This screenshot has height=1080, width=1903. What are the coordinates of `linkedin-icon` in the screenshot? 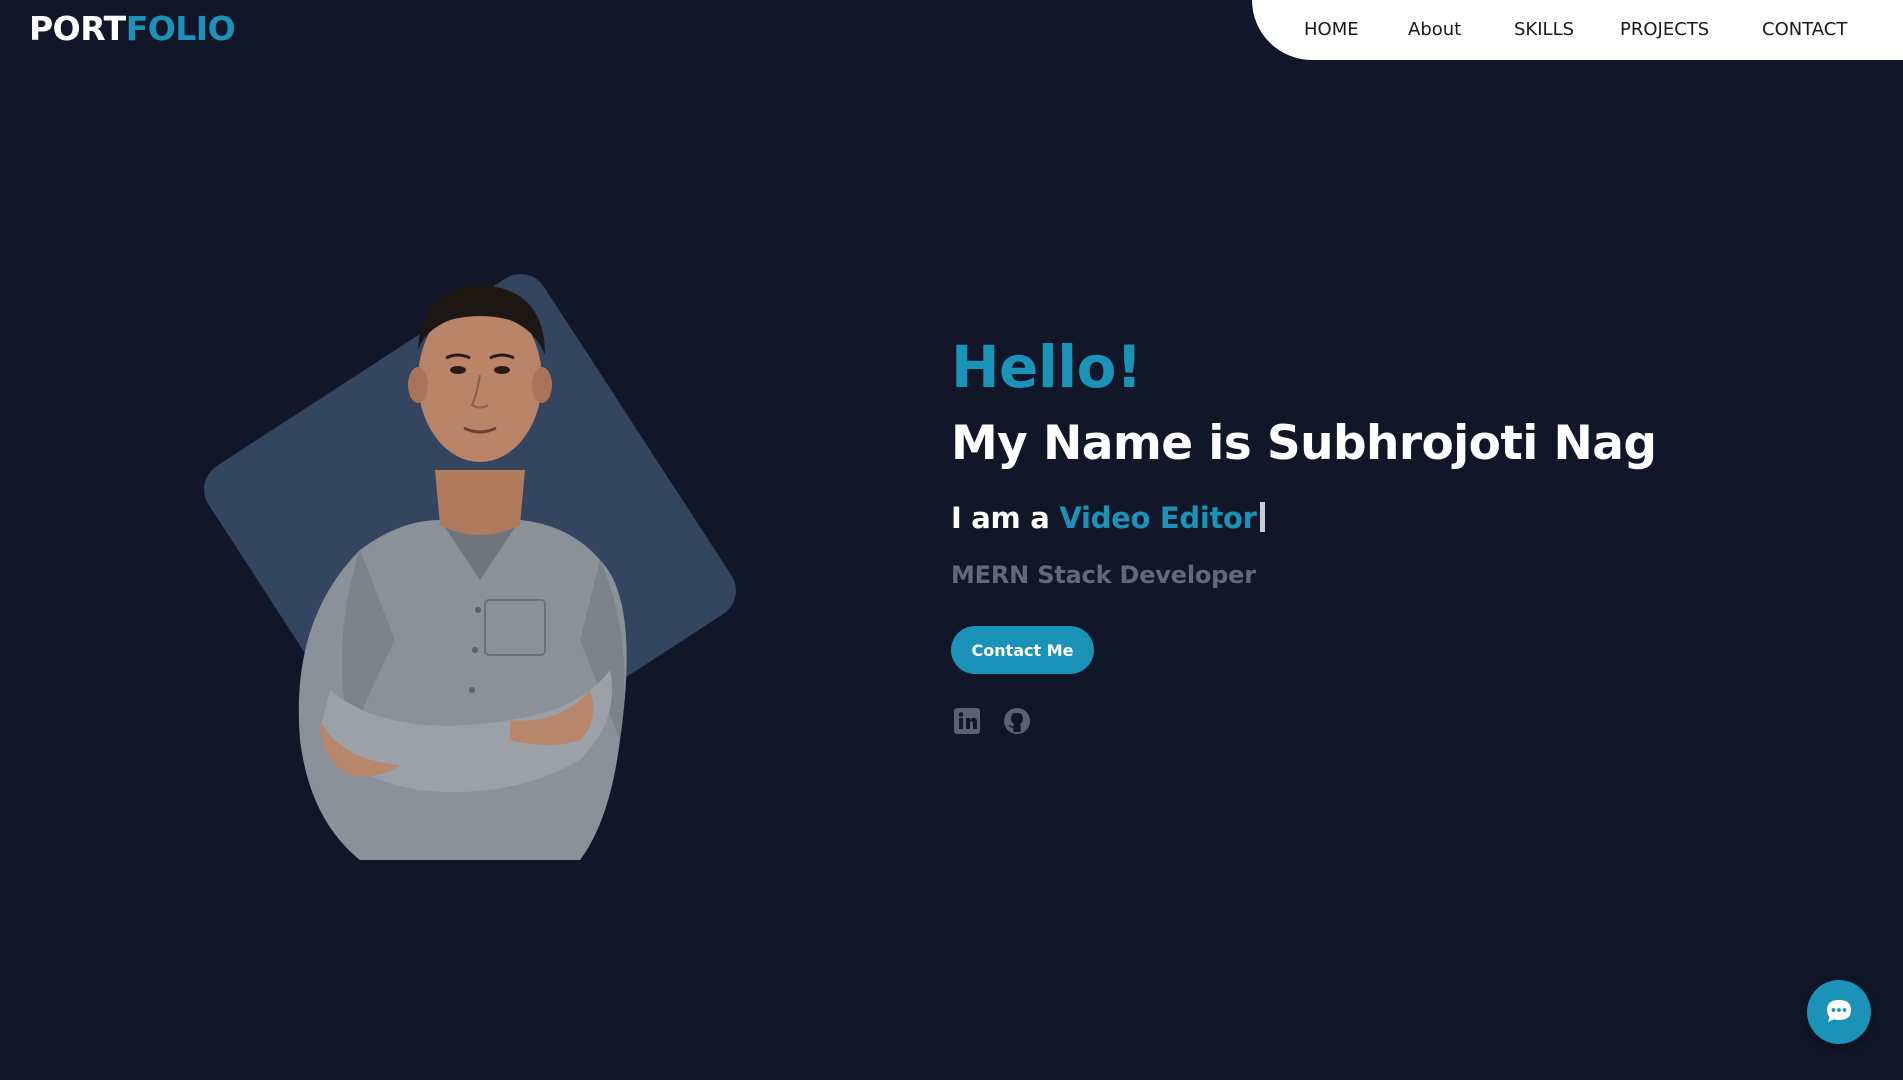 It's located at (967, 721).